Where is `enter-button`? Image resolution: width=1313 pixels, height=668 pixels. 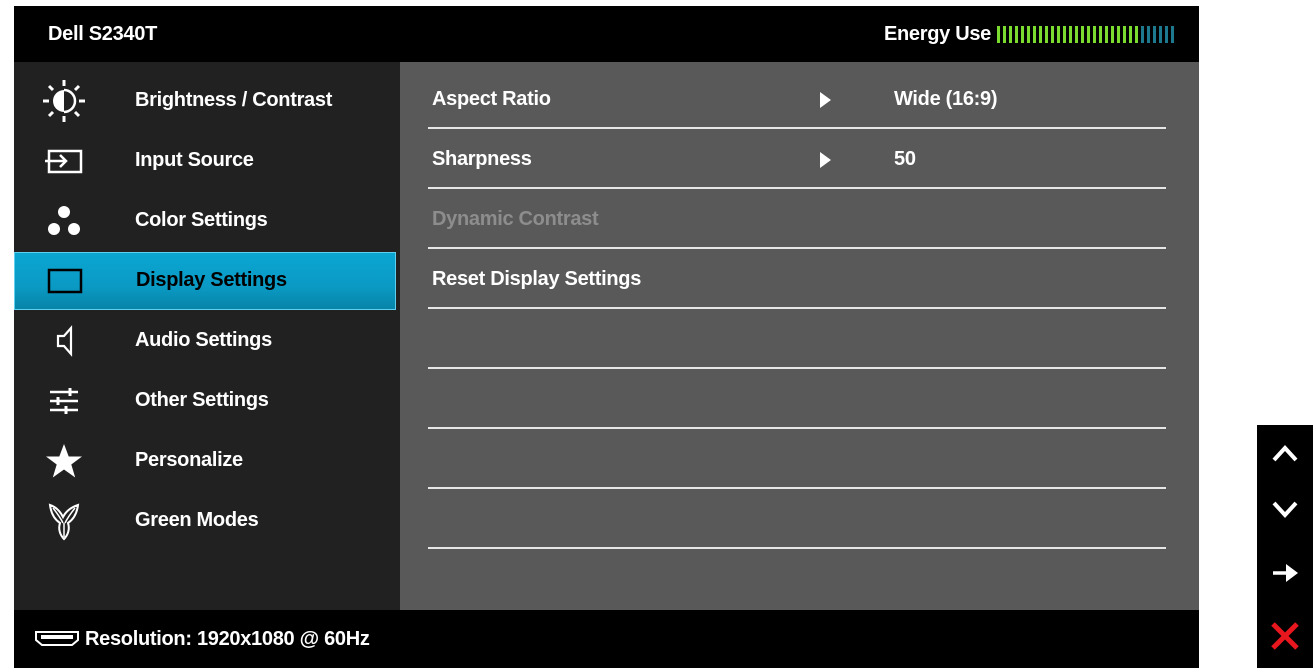
enter-button is located at coordinates (1285, 575).